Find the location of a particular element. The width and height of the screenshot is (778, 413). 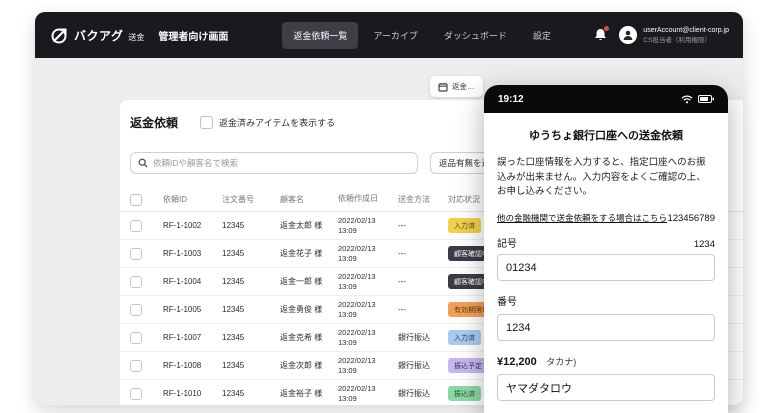

cell-customer: 返金裕子 様 is located at coordinates (301, 393).